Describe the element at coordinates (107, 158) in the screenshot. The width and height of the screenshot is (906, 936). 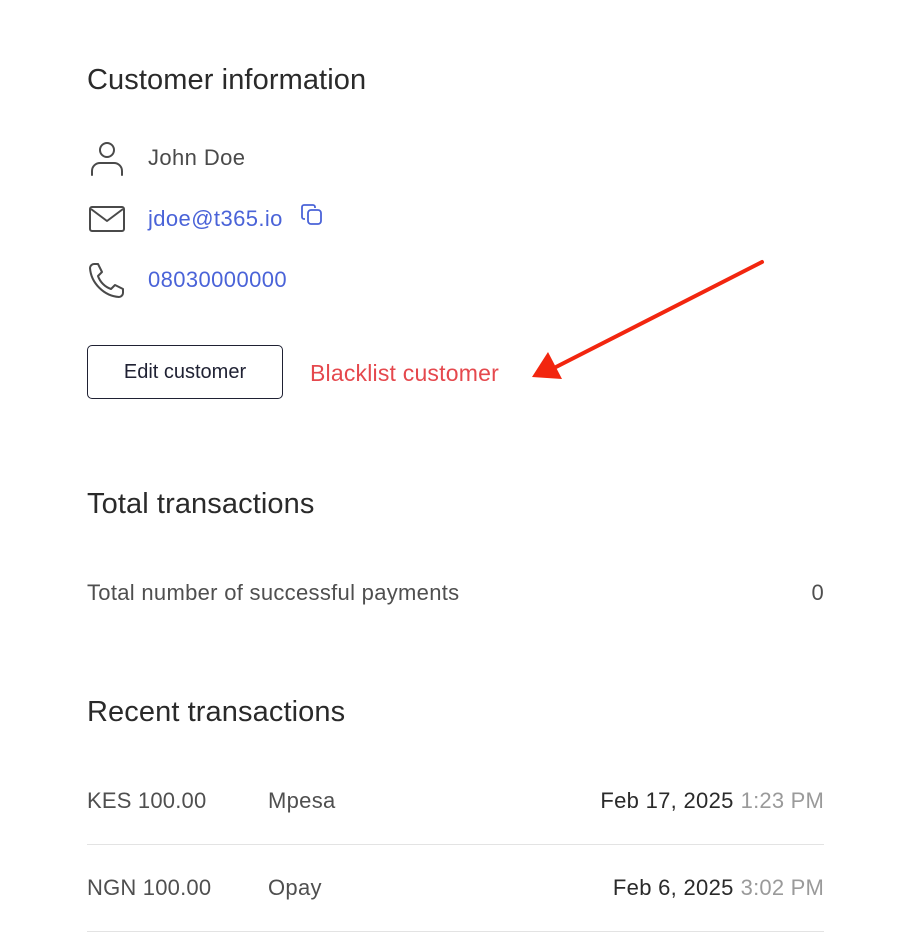
I see `user-icon` at that location.